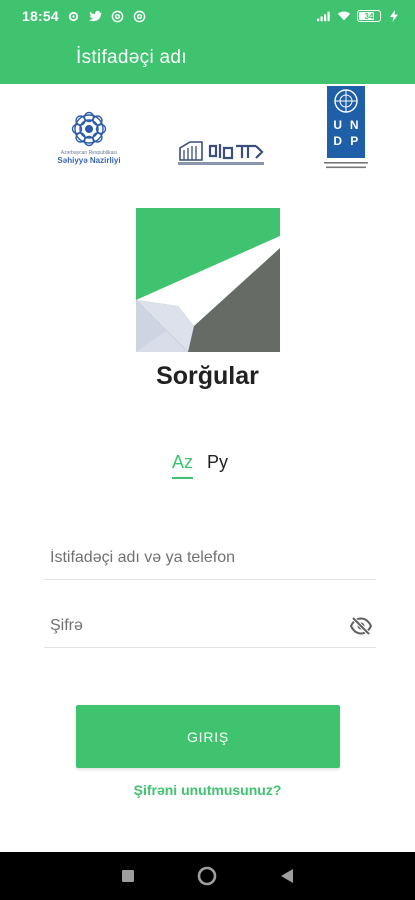  Describe the element at coordinates (338, 125) in the screenshot. I see `undp-letter: U` at that location.